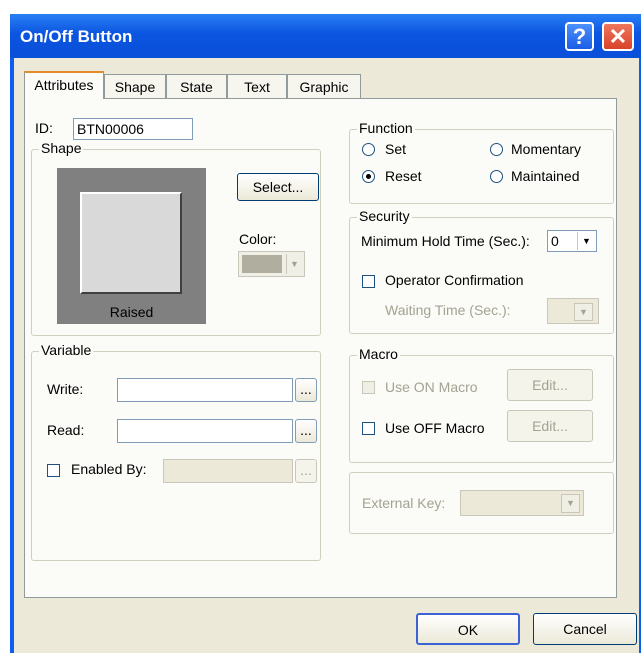  I want to click on use-off-macro-checkbox, so click(368, 428).